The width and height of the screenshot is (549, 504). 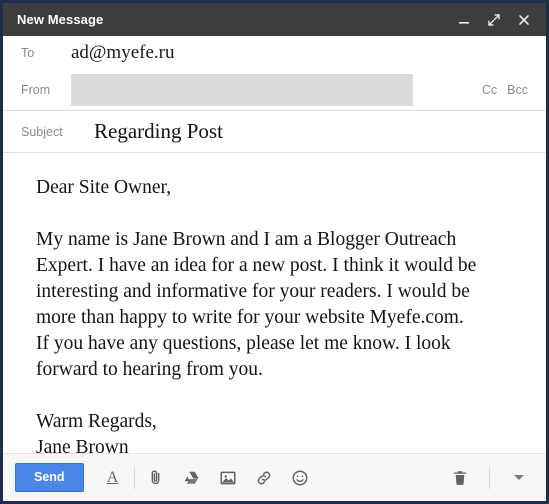 What do you see at coordinates (60, 19) in the screenshot?
I see `window-title: New Message` at bounding box center [60, 19].